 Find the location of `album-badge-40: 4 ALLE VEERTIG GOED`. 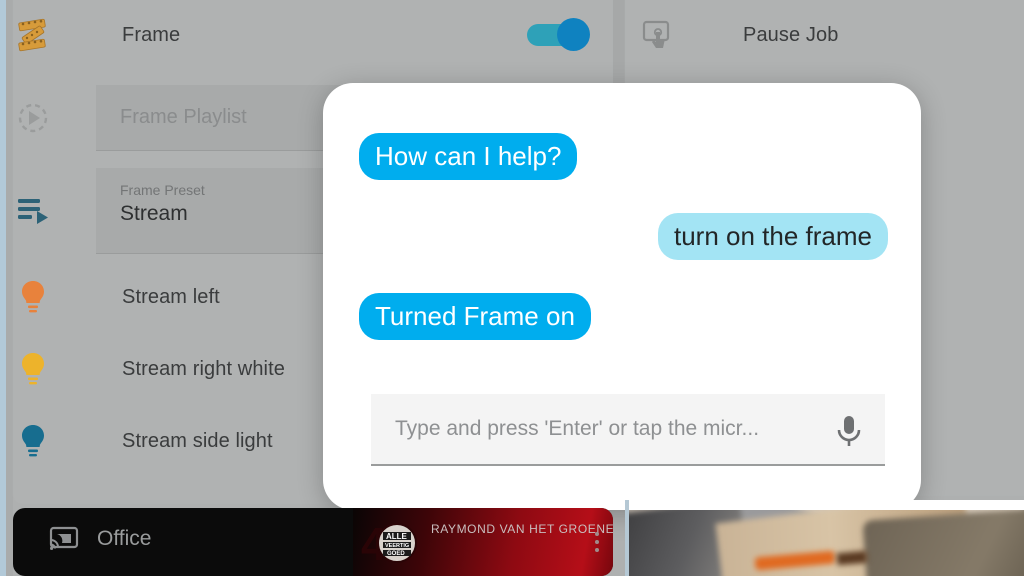

album-badge-40: 4 ALLE VEERTIG GOED is located at coordinates (389, 543).